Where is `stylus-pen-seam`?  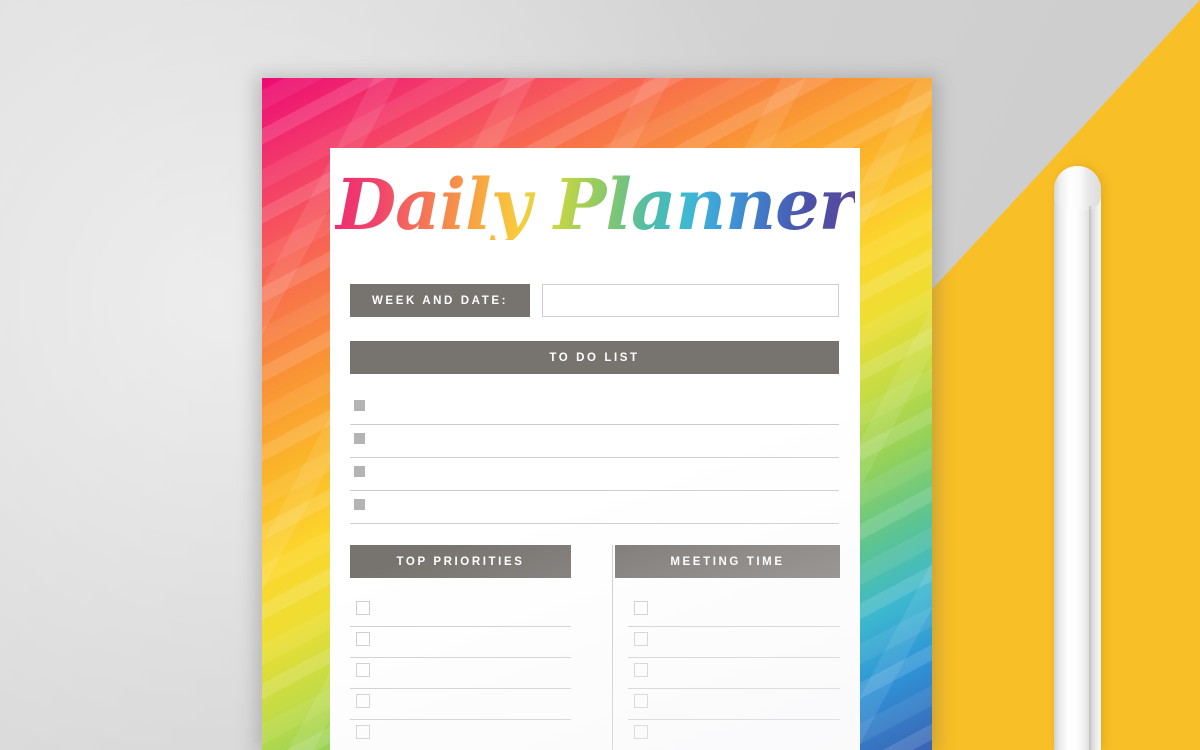
stylus-pen-seam is located at coordinates (1090, 478).